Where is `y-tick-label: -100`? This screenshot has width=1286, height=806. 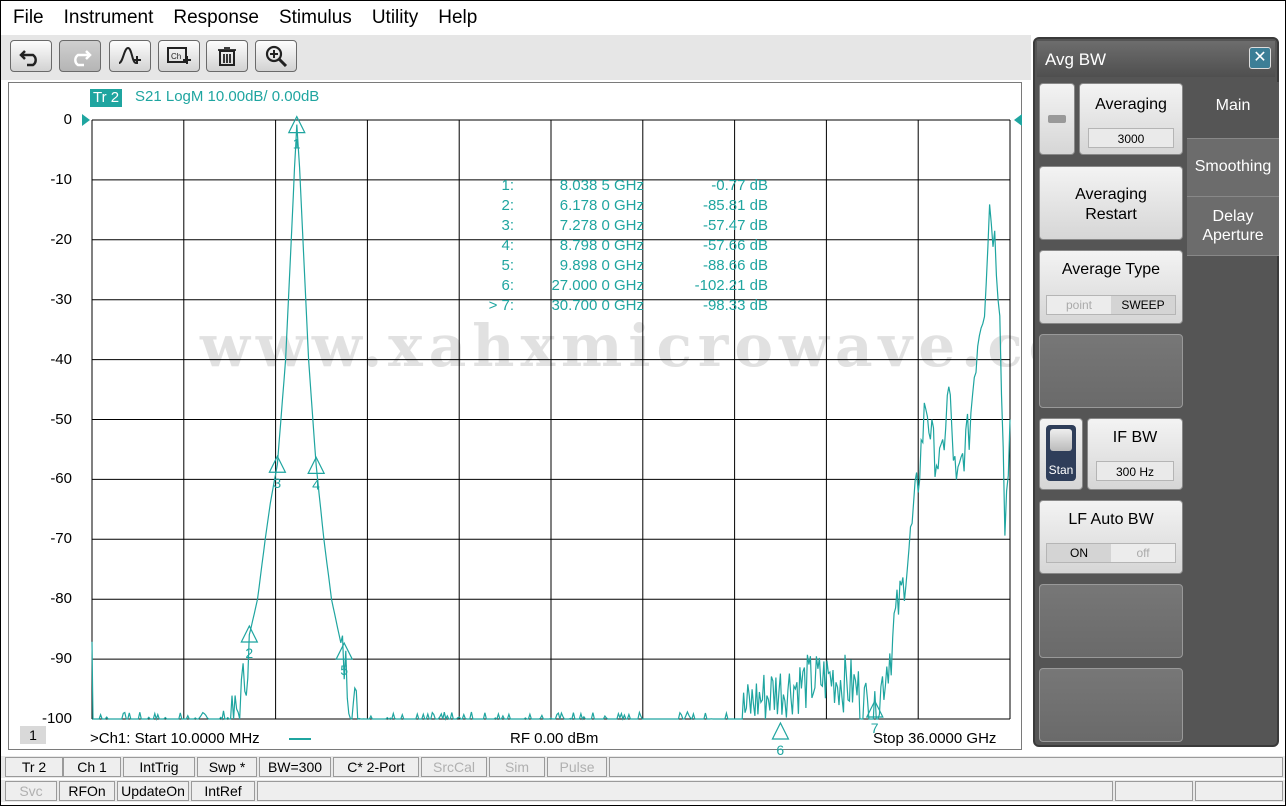 y-tick-label: -100 is located at coordinates (56, 718).